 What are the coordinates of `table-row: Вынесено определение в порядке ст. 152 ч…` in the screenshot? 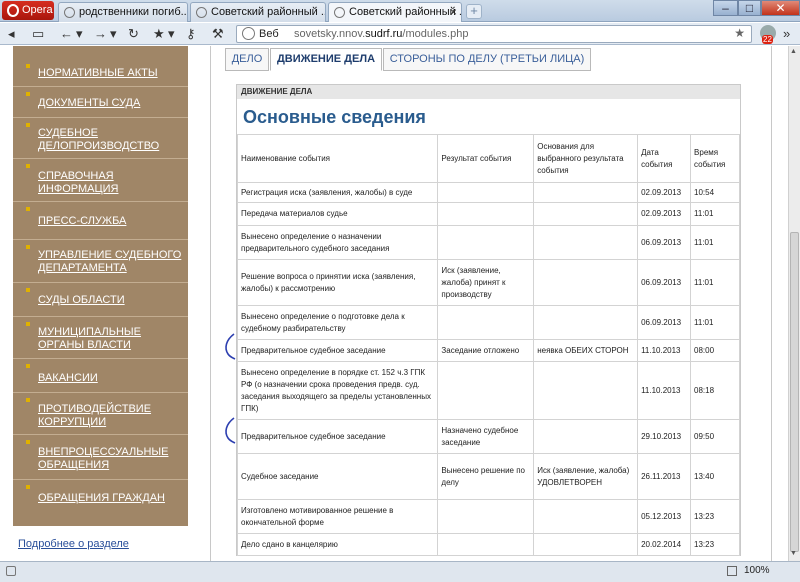 It's located at (488, 390).